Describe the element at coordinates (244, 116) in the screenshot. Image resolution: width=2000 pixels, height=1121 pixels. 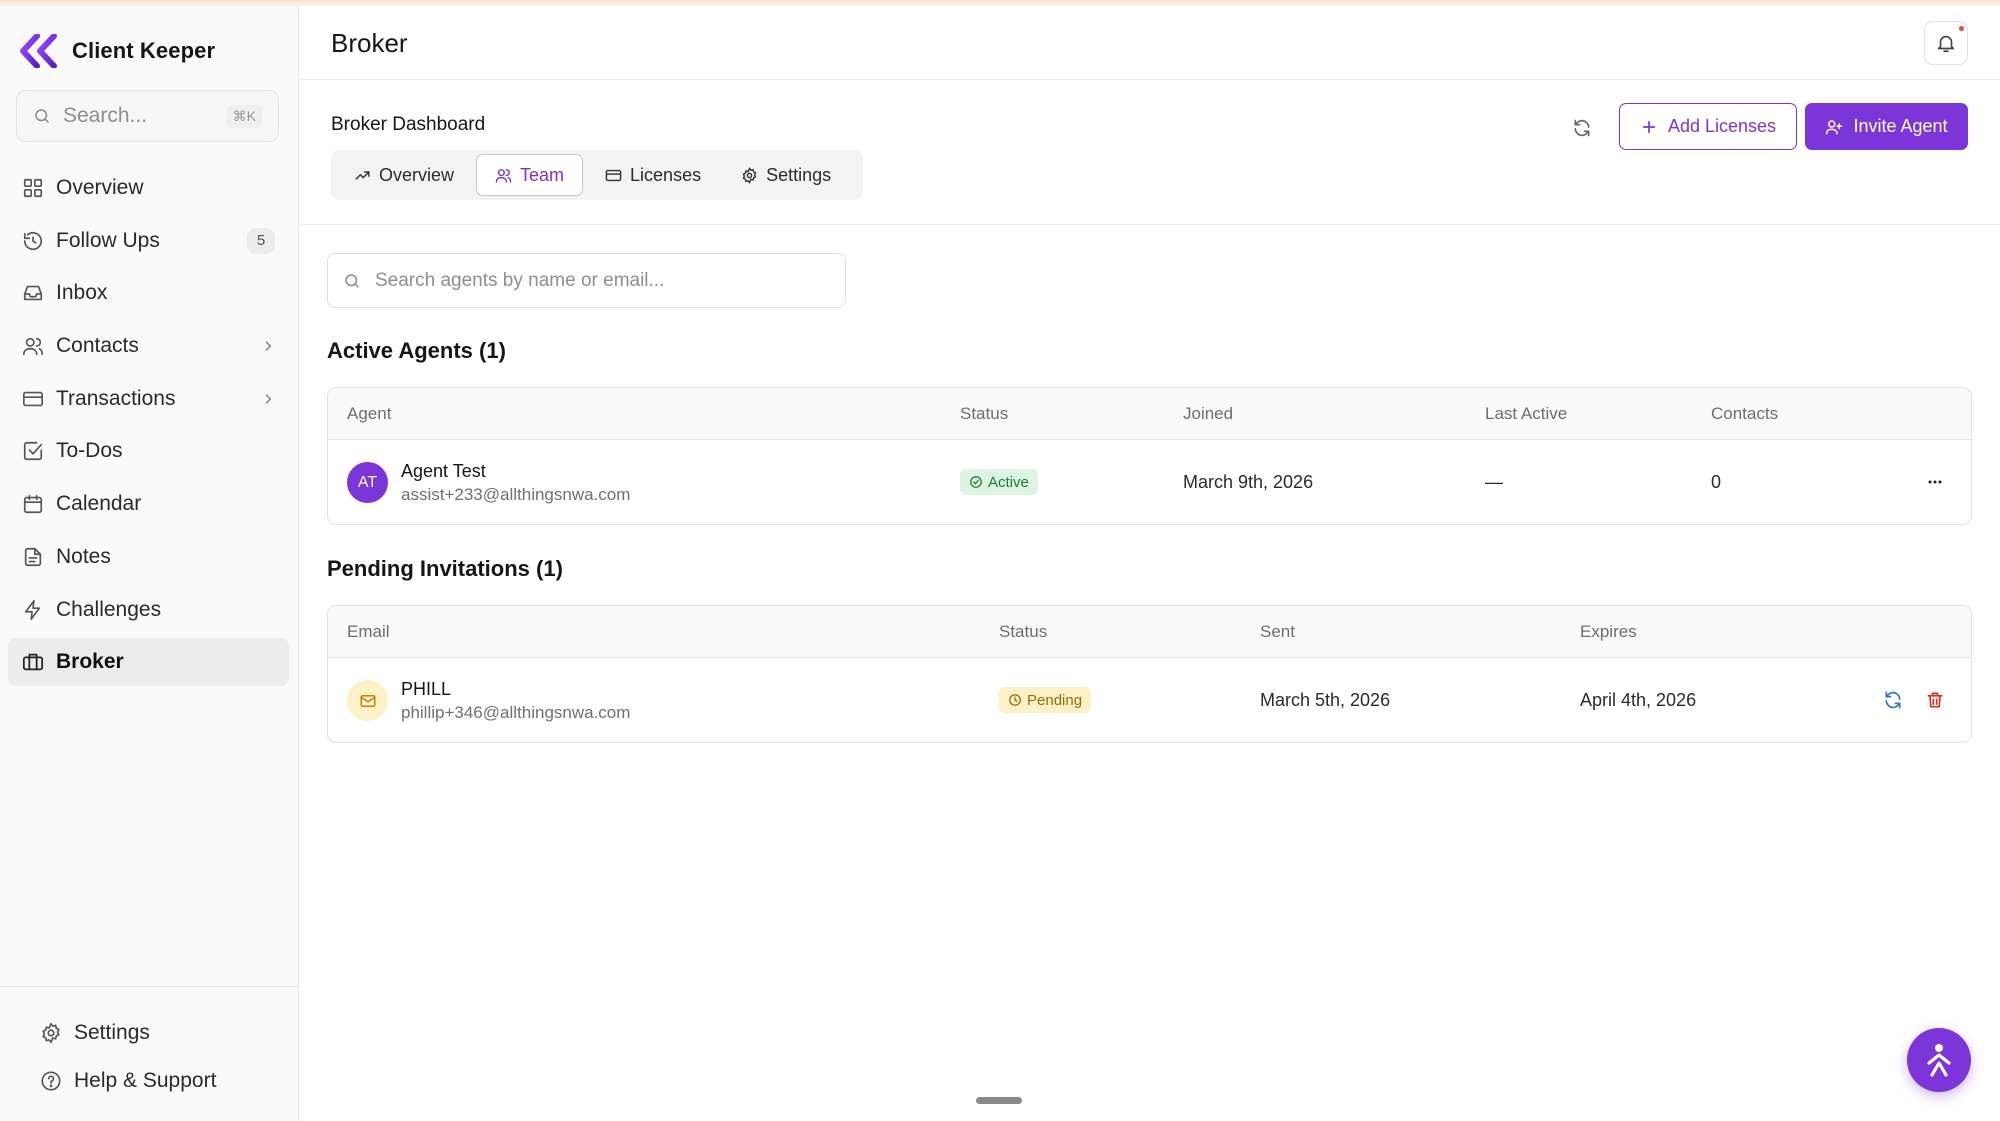
I see `search-shortcut: ⌘K` at that location.